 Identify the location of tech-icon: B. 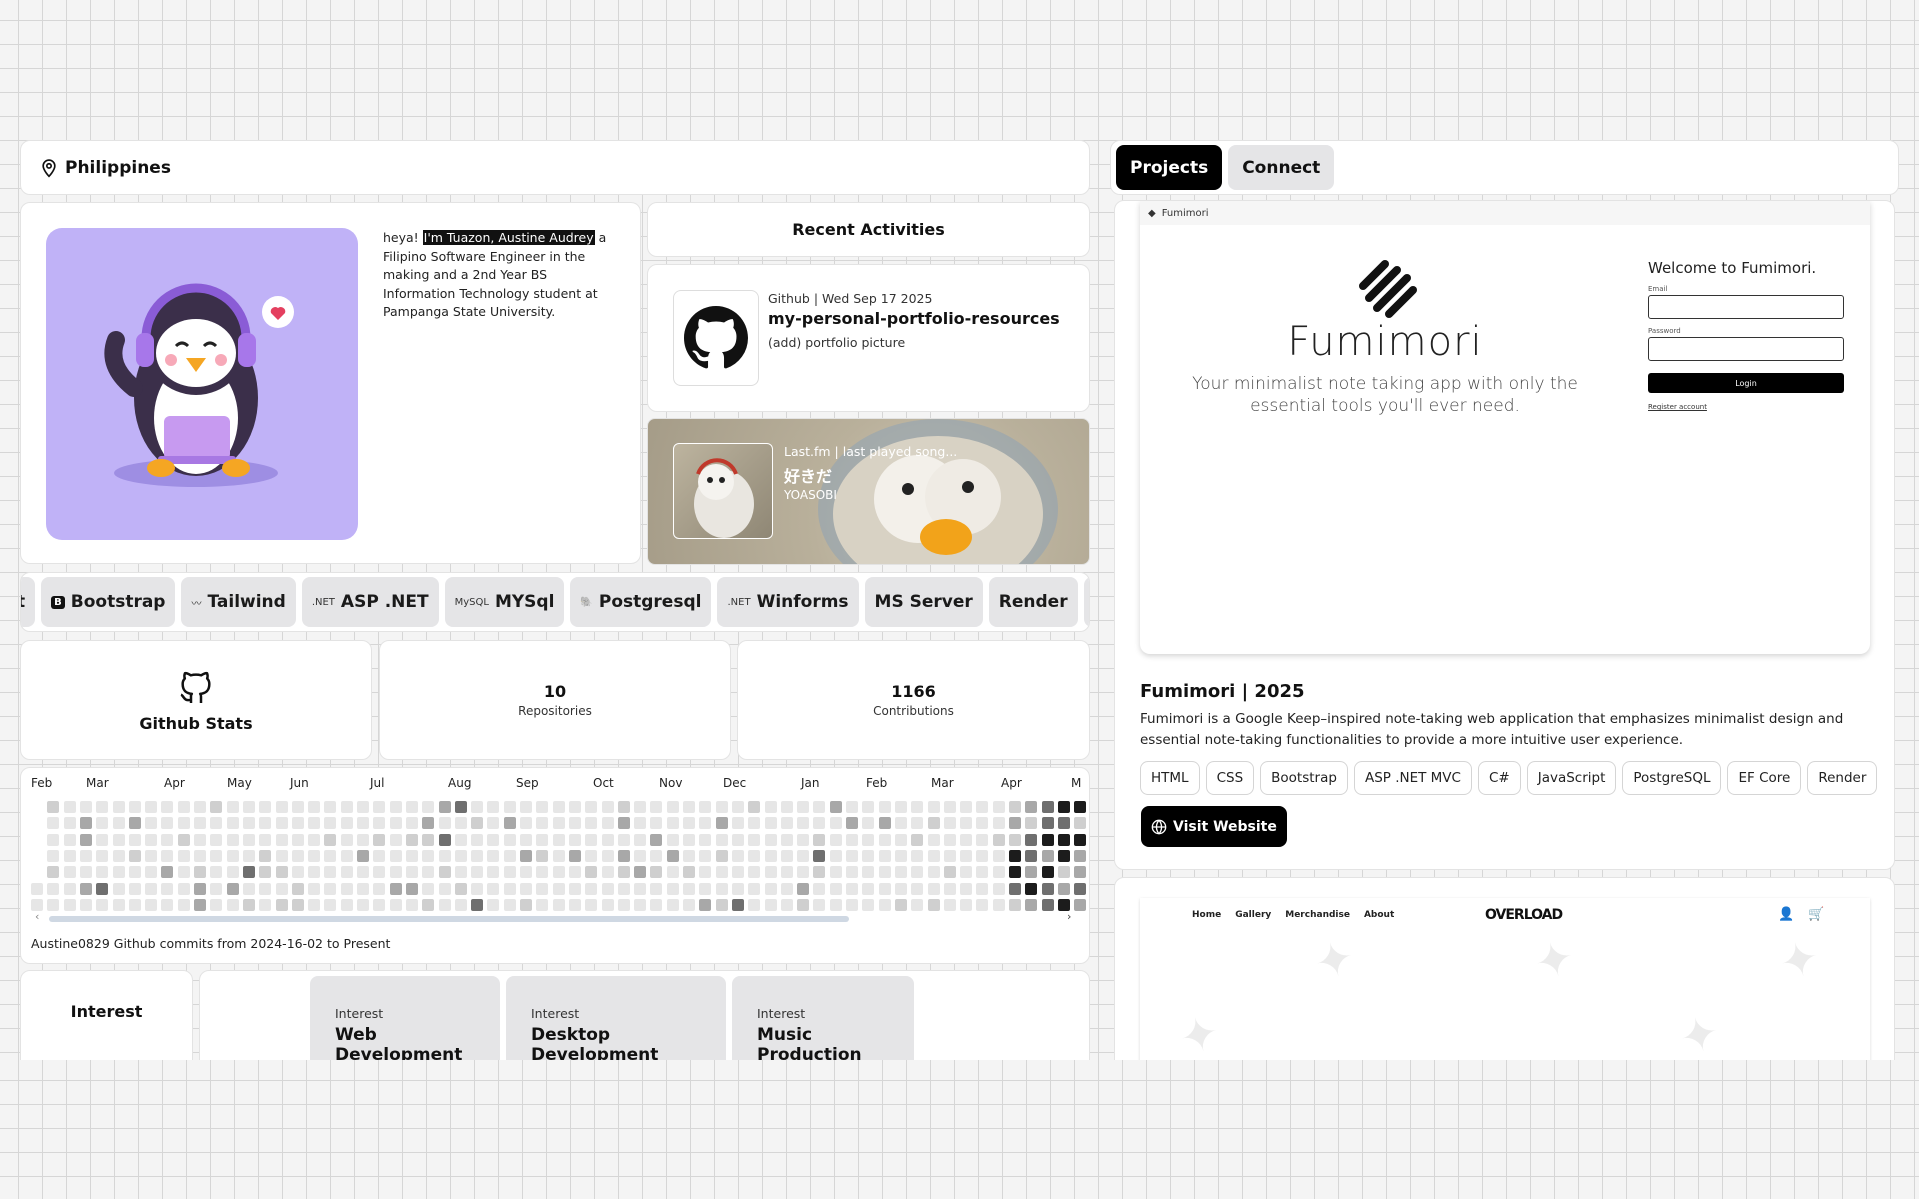
(58, 602).